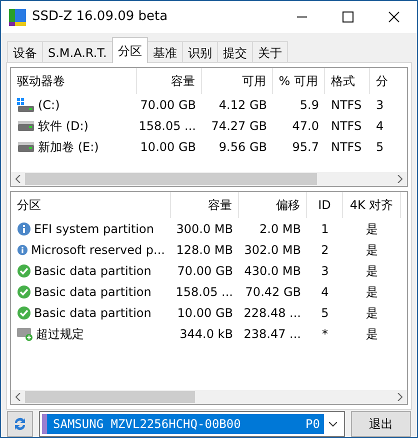 The image size is (418, 438). What do you see at coordinates (25, 52) in the screenshot?
I see `tab: 设备` at bounding box center [25, 52].